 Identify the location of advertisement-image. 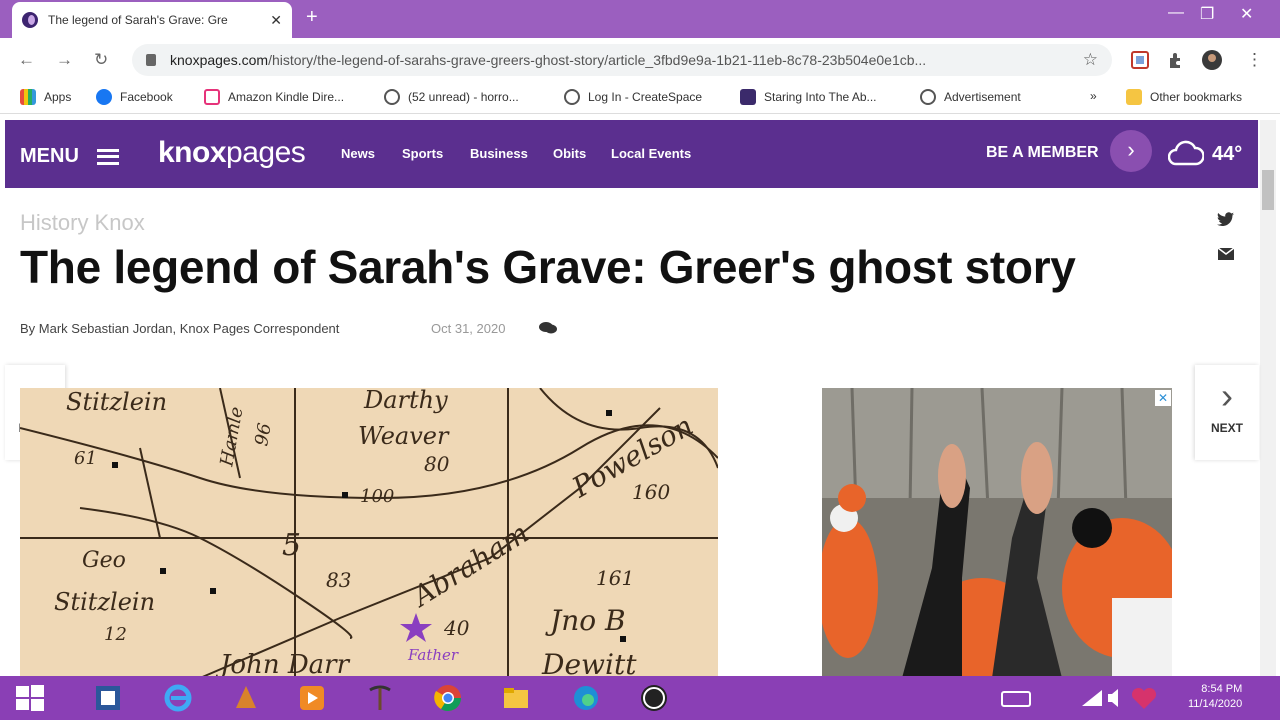
(997, 533).